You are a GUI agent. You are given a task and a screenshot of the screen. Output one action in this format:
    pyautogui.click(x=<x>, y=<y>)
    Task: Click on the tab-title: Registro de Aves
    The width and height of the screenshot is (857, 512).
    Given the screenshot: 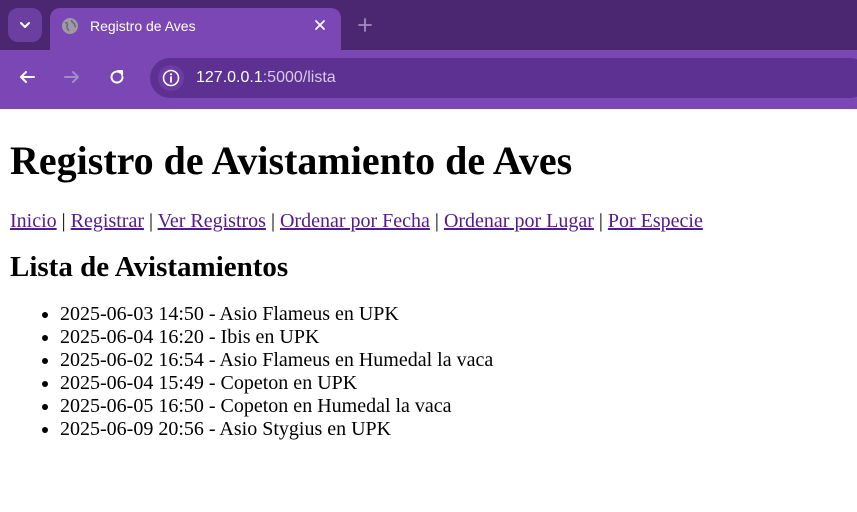 What is the action you would take?
    pyautogui.click(x=143, y=26)
    